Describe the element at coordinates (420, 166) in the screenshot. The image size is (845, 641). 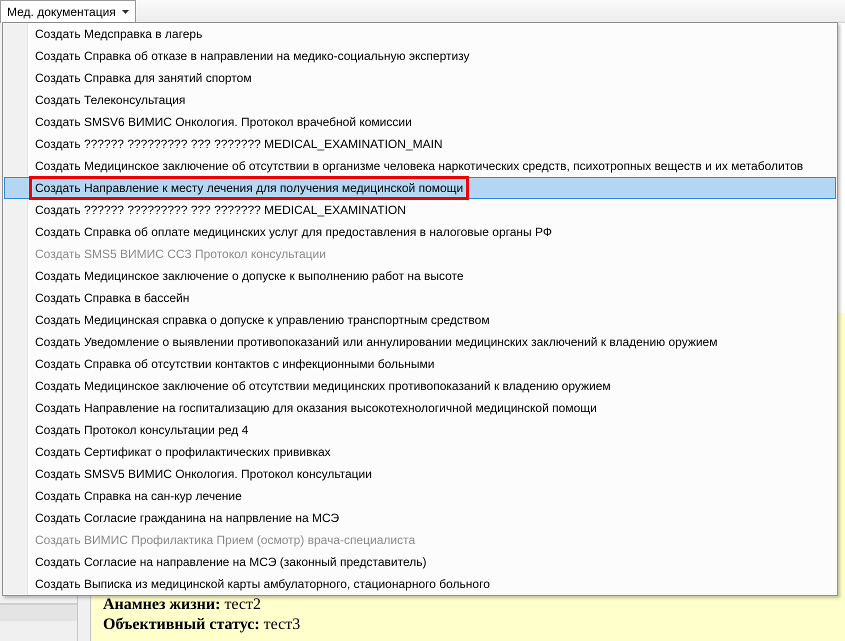
I see `menu-item: Создать Медицинское заключение об отсутствии в организме человека наркотических средств, психотропных веществ и их метаболитов` at that location.